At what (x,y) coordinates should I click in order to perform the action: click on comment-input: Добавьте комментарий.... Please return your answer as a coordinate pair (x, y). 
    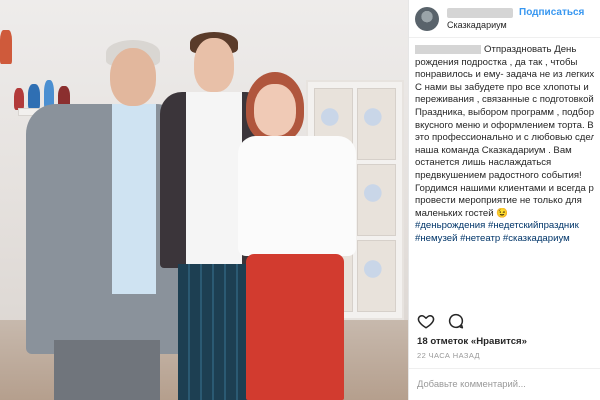
    Looking at the image, I should click on (504, 384).